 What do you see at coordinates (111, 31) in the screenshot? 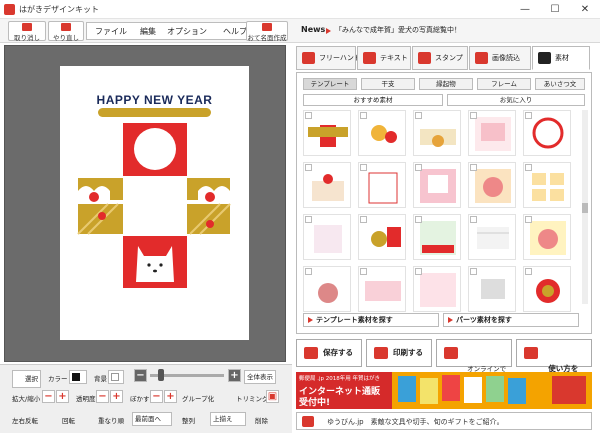
I see `menu-file: ファイル` at bounding box center [111, 31].